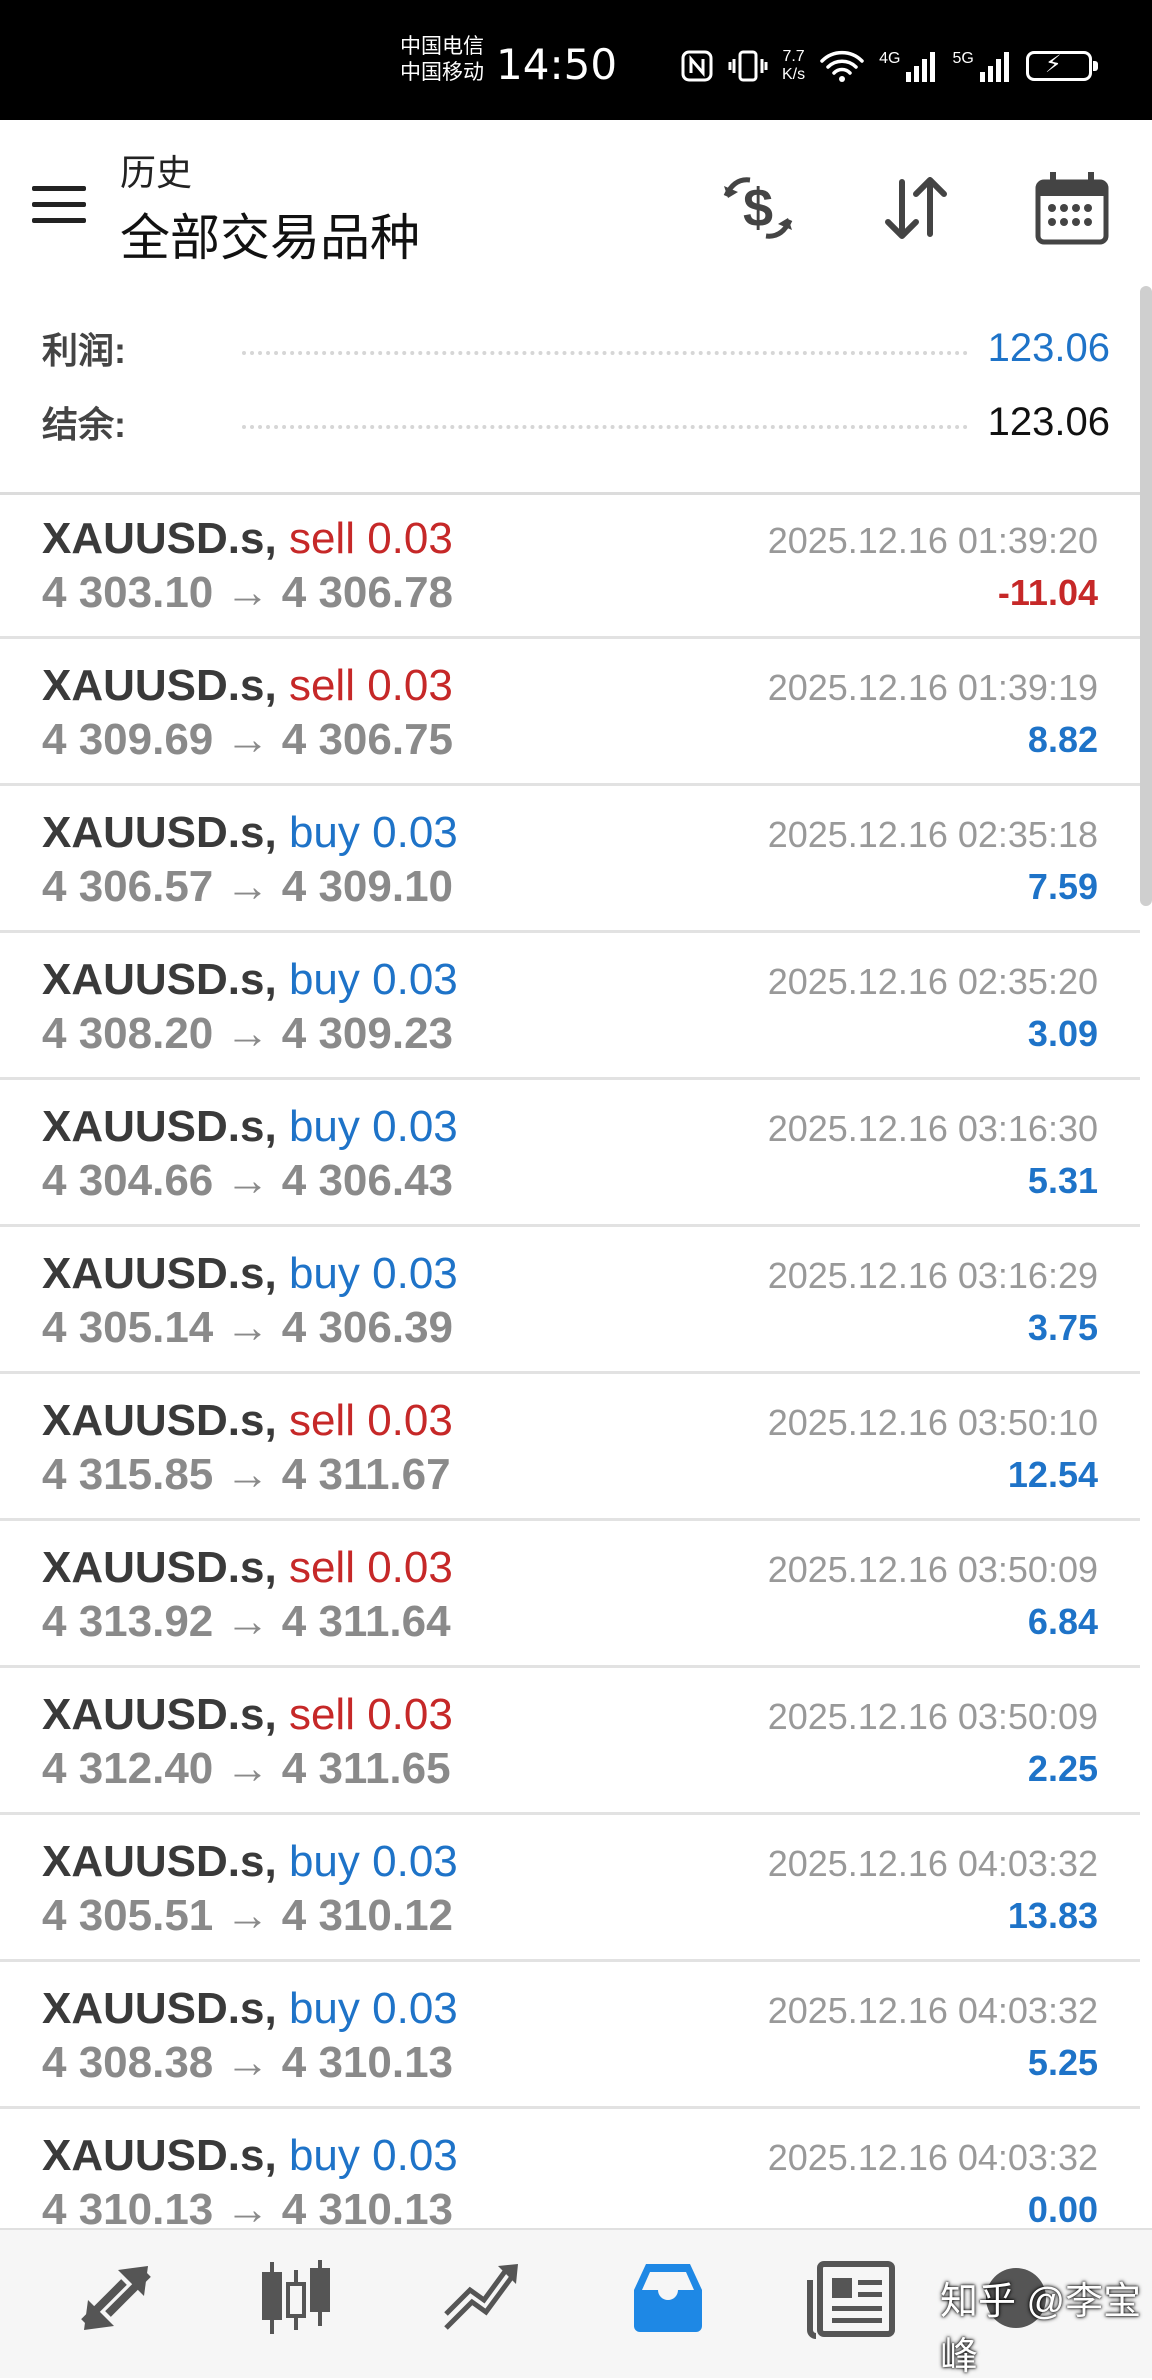  What do you see at coordinates (854, 2298) in the screenshot?
I see `news-icon` at bounding box center [854, 2298].